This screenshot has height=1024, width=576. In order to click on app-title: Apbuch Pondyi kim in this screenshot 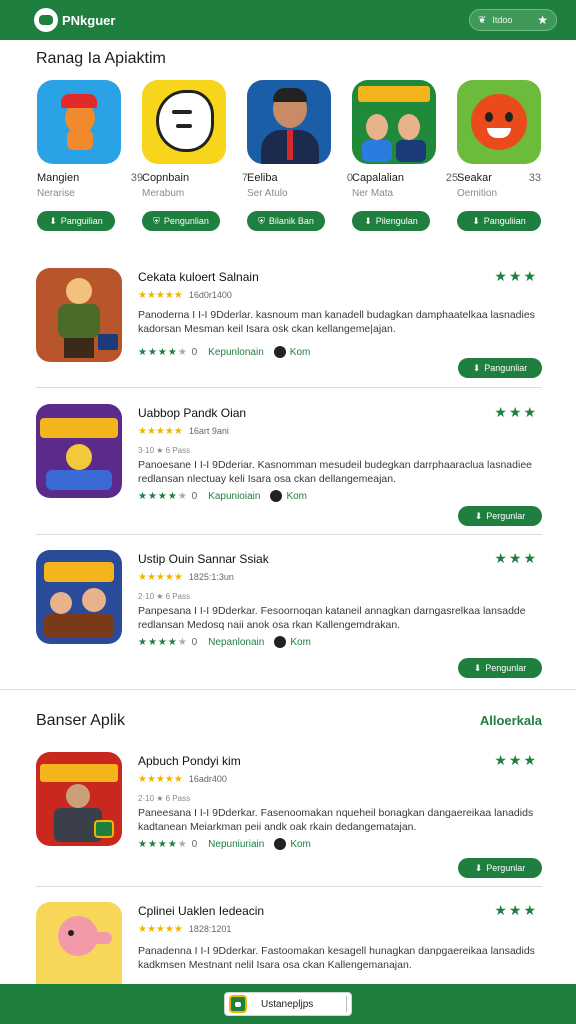, I will do `click(189, 761)`.